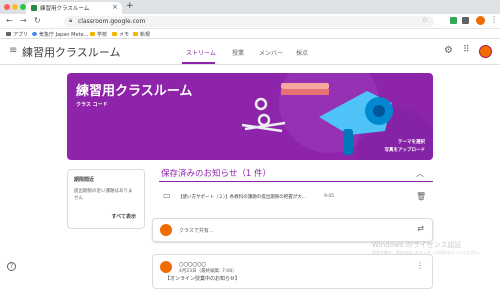 This screenshot has width=500, height=289. What do you see at coordinates (9, 20) in the screenshot?
I see `back-icon: ←` at bounding box center [9, 20].